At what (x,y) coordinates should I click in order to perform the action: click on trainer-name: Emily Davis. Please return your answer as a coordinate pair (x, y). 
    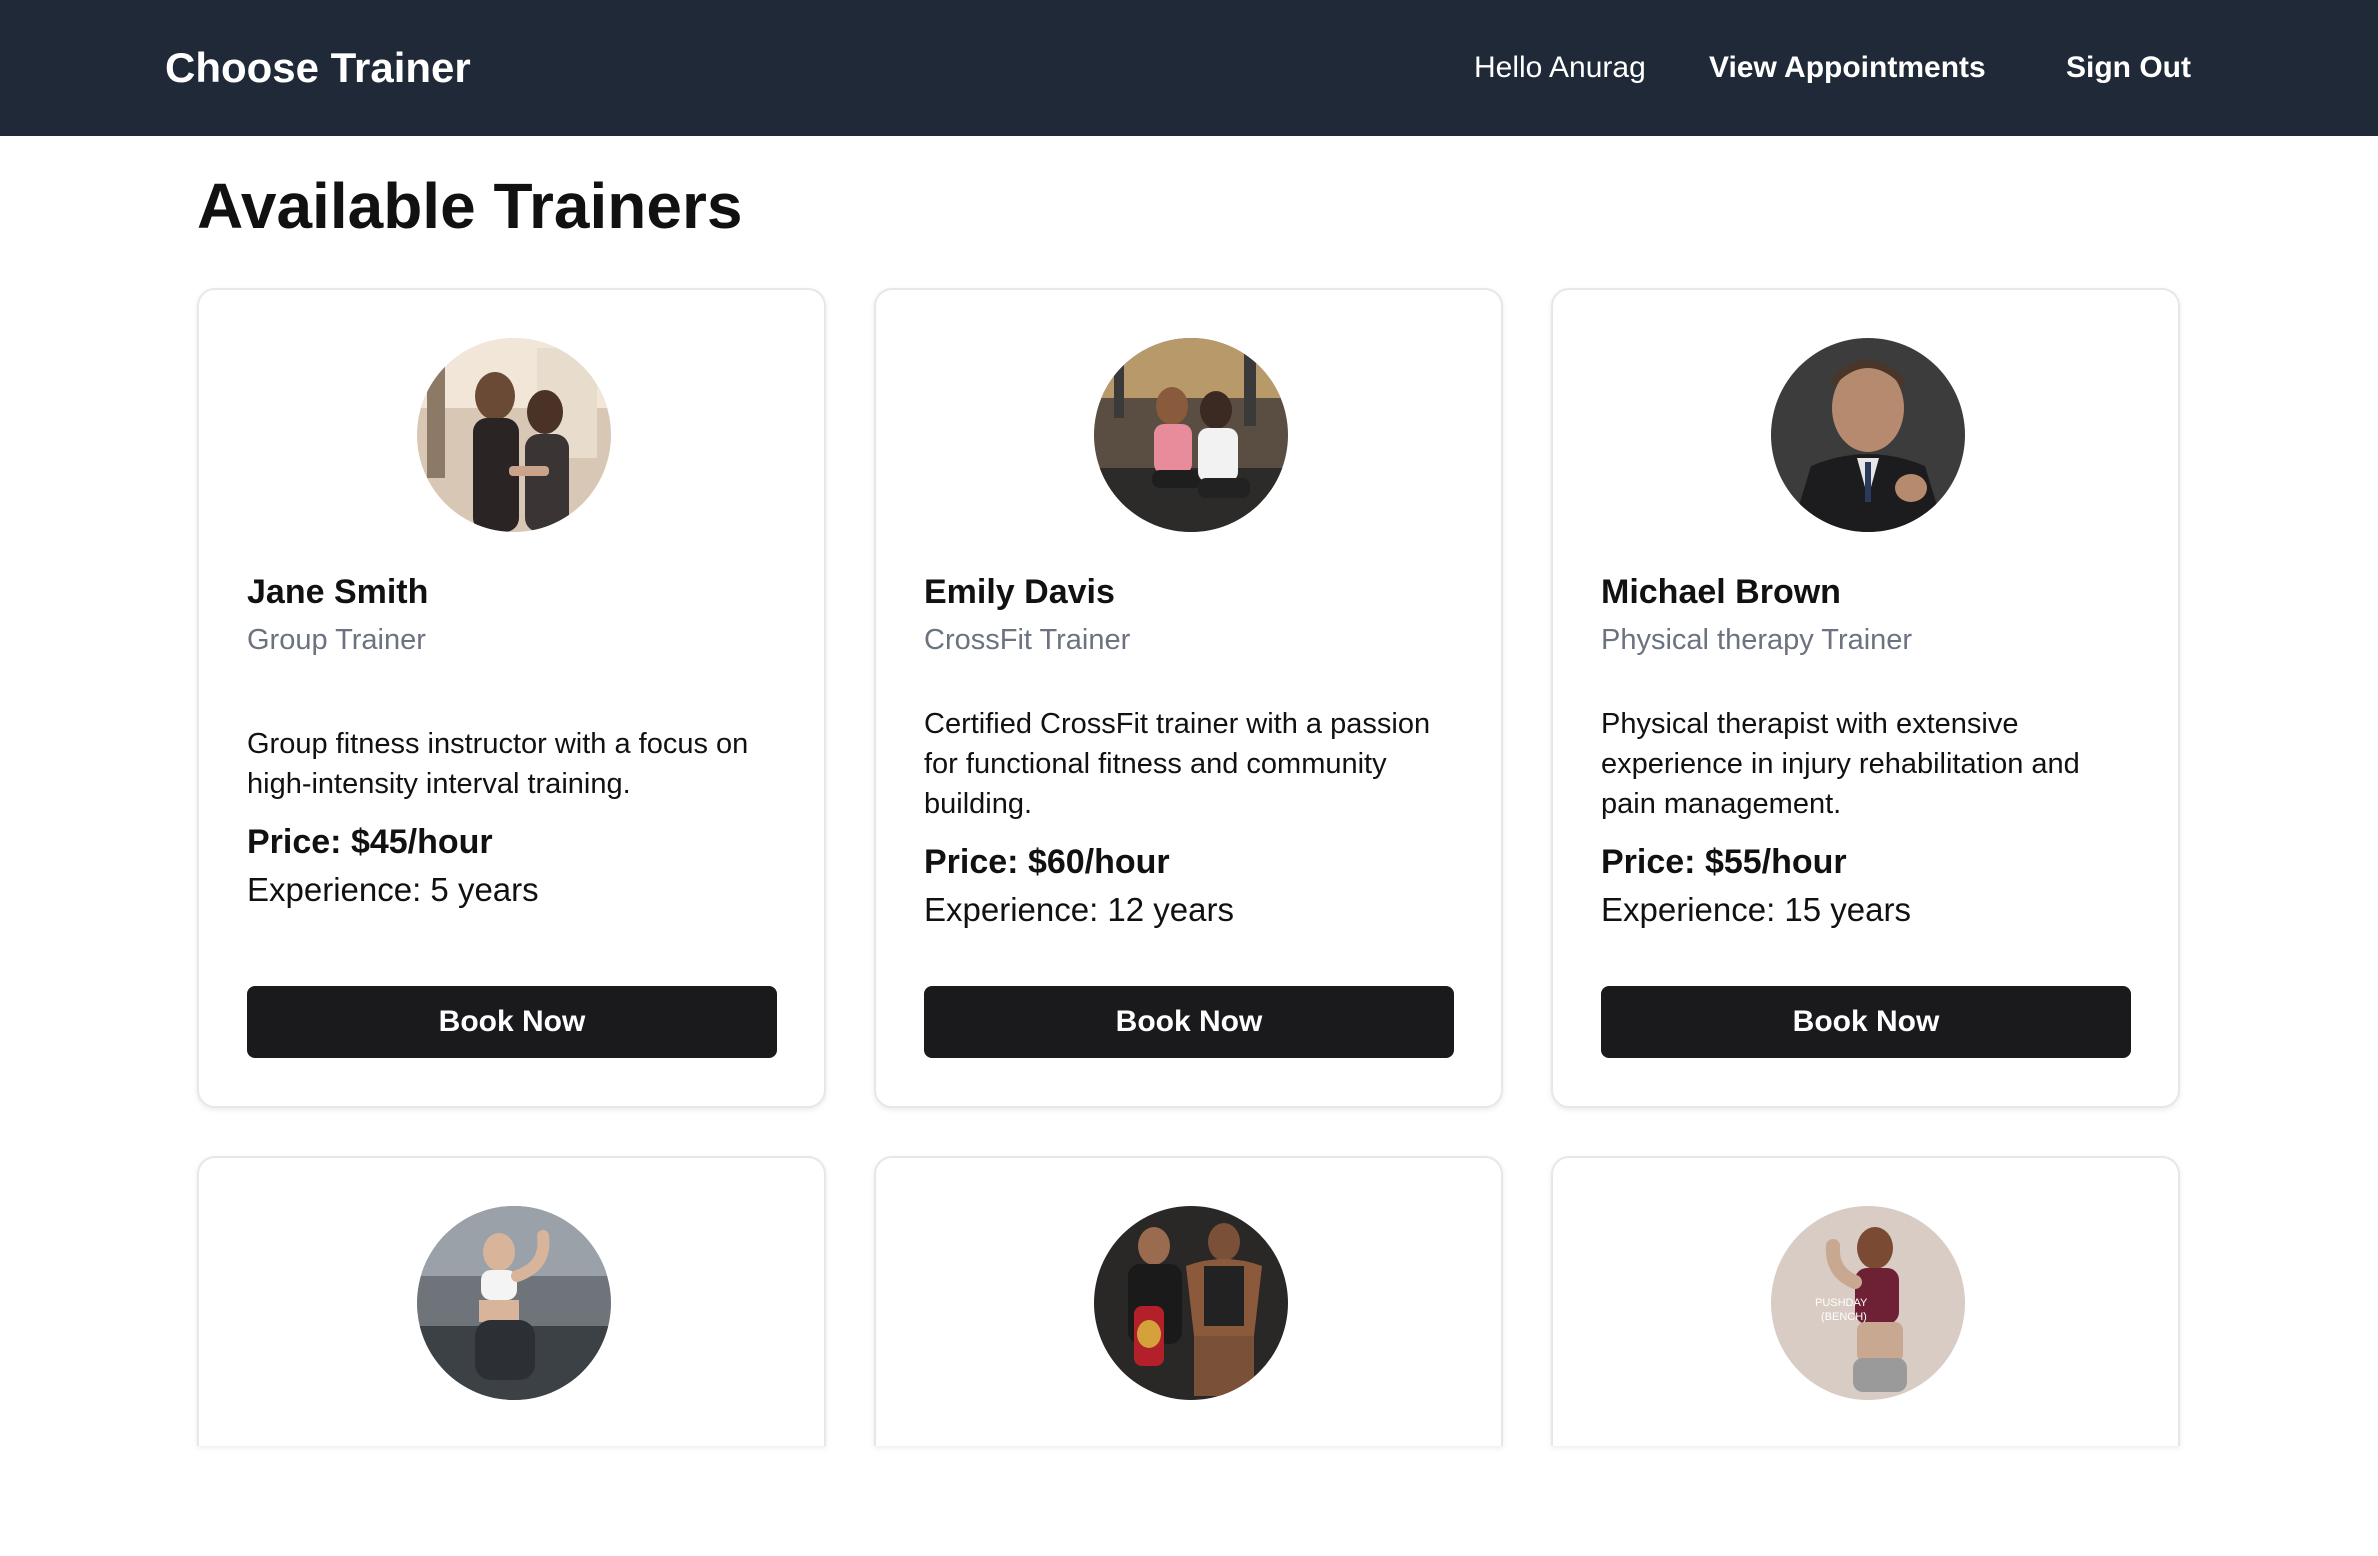
    Looking at the image, I should click on (1019, 592).